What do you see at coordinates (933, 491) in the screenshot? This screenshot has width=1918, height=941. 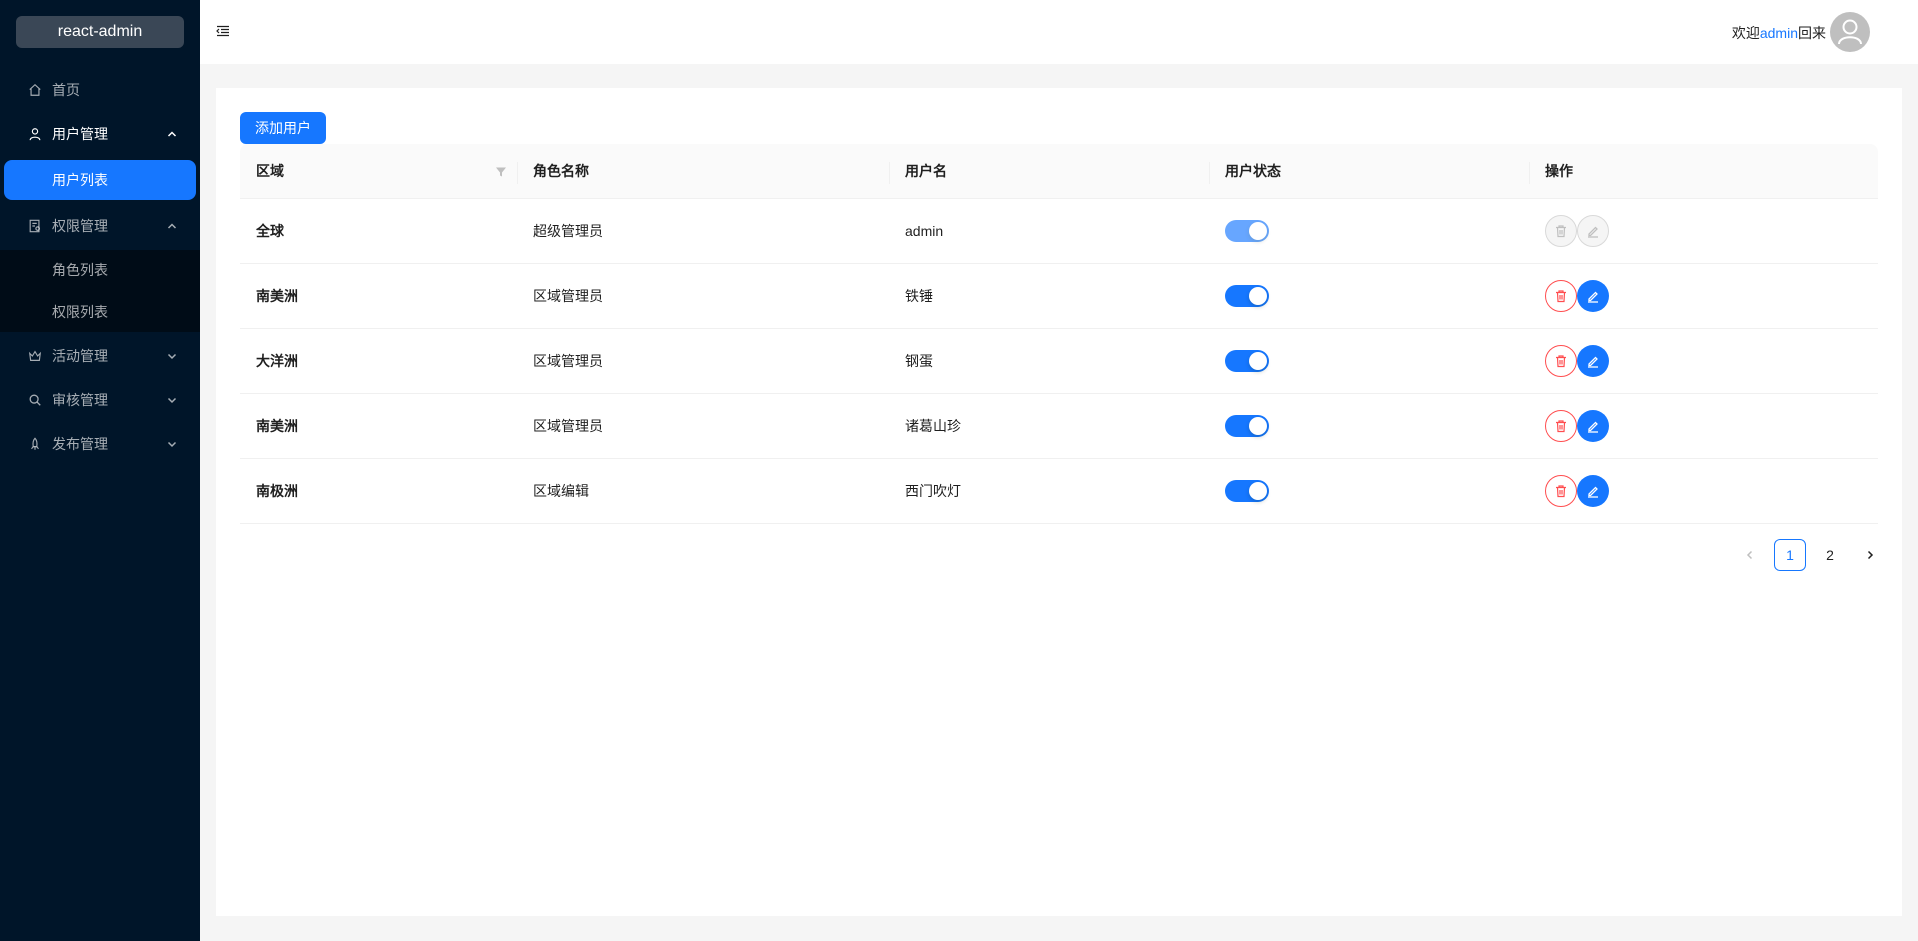 I see `cell-username: 西门吹灯` at bounding box center [933, 491].